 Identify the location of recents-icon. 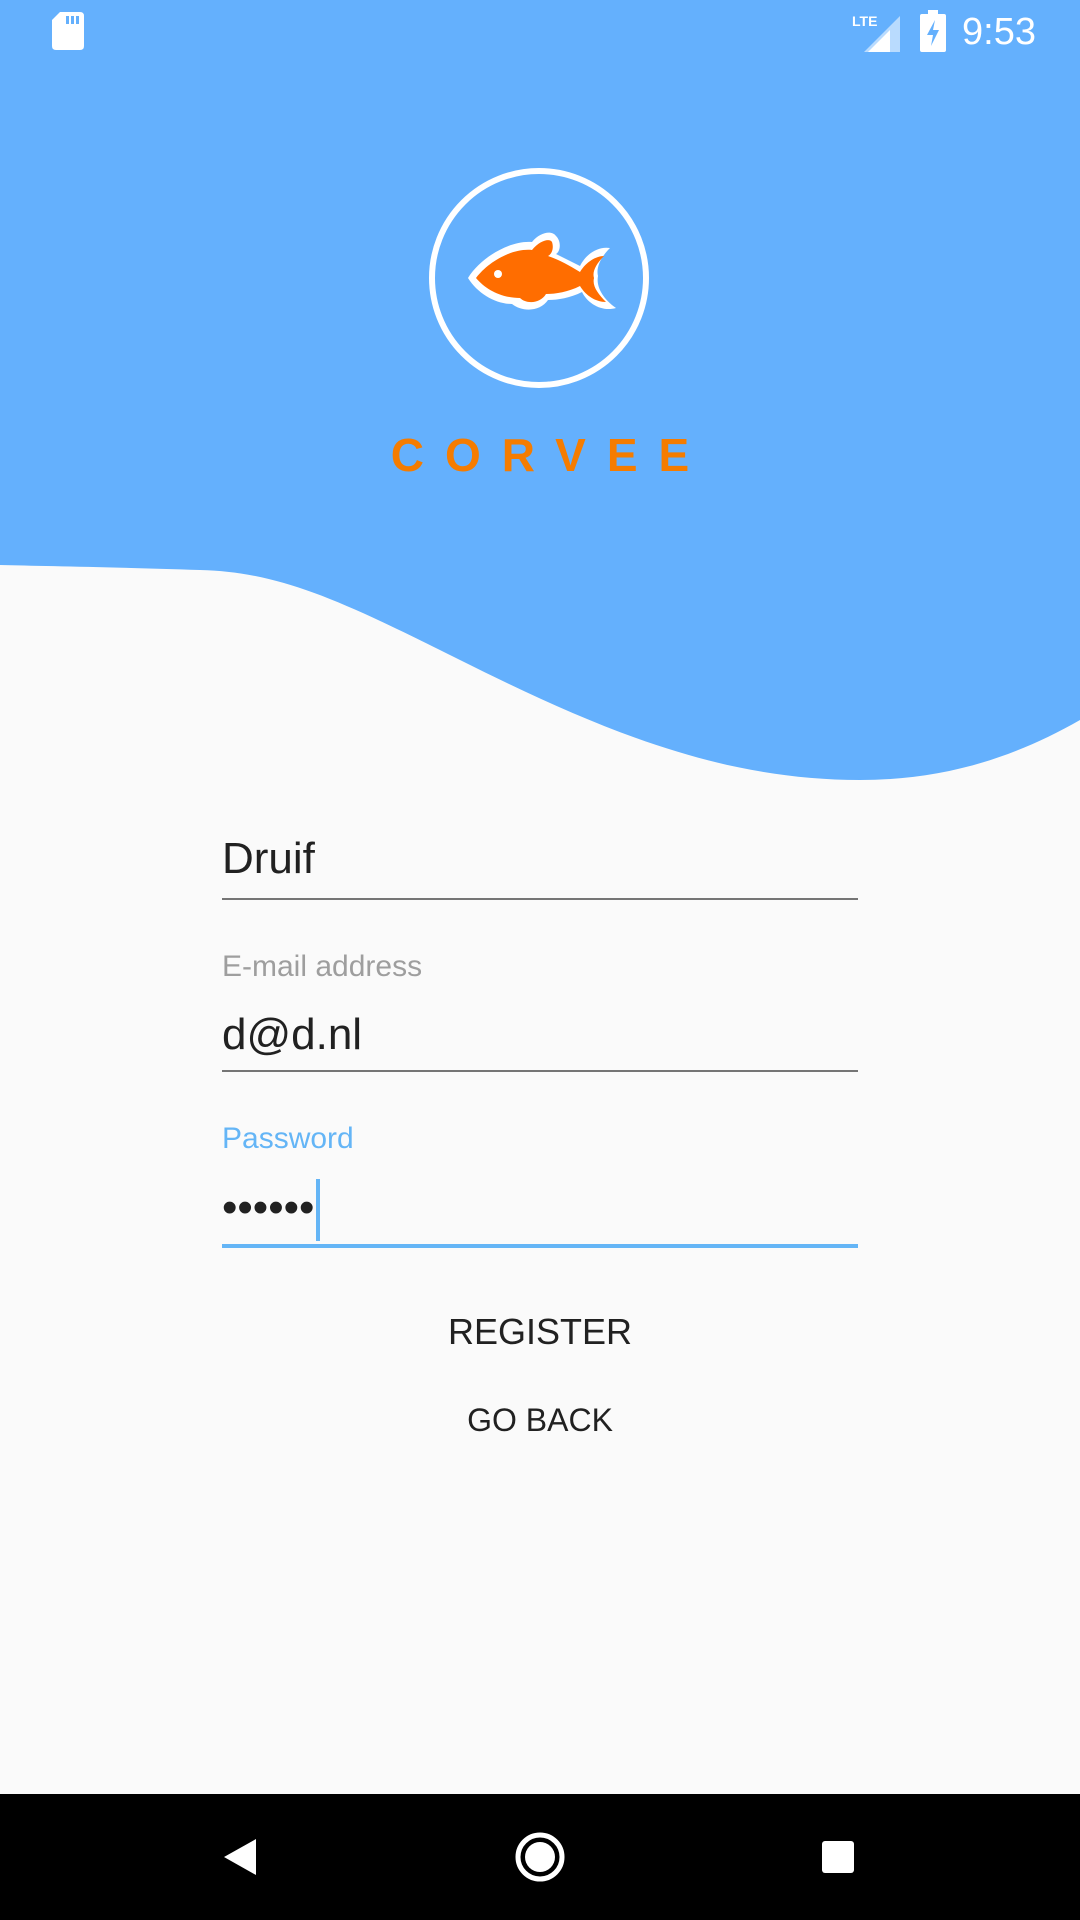
(838, 1857).